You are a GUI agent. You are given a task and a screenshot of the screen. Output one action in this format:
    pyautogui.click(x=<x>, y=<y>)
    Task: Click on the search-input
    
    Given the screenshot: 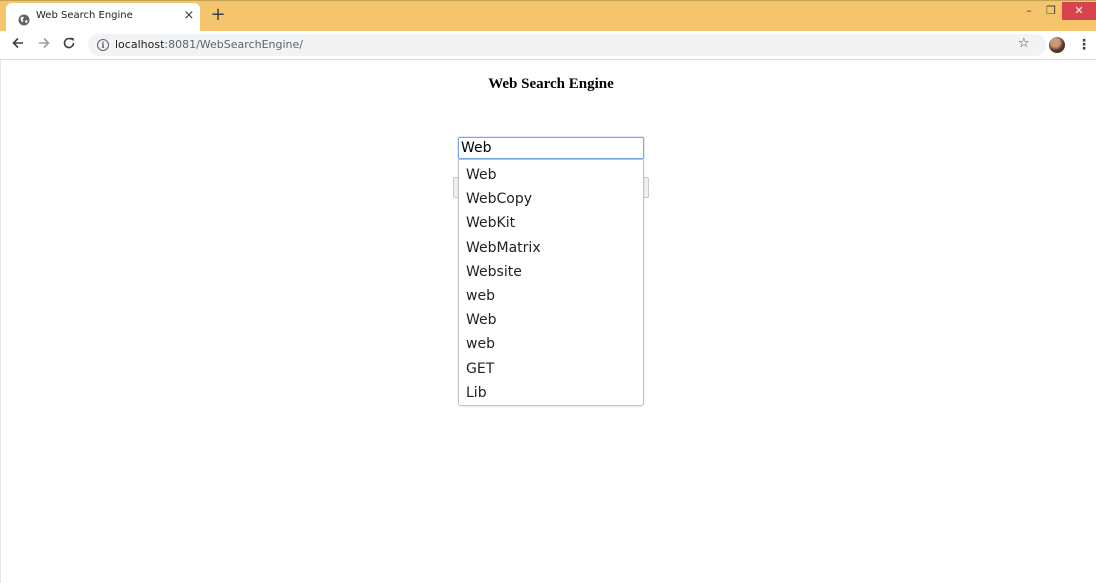 What is the action you would take?
    pyautogui.click(x=551, y=148)
    